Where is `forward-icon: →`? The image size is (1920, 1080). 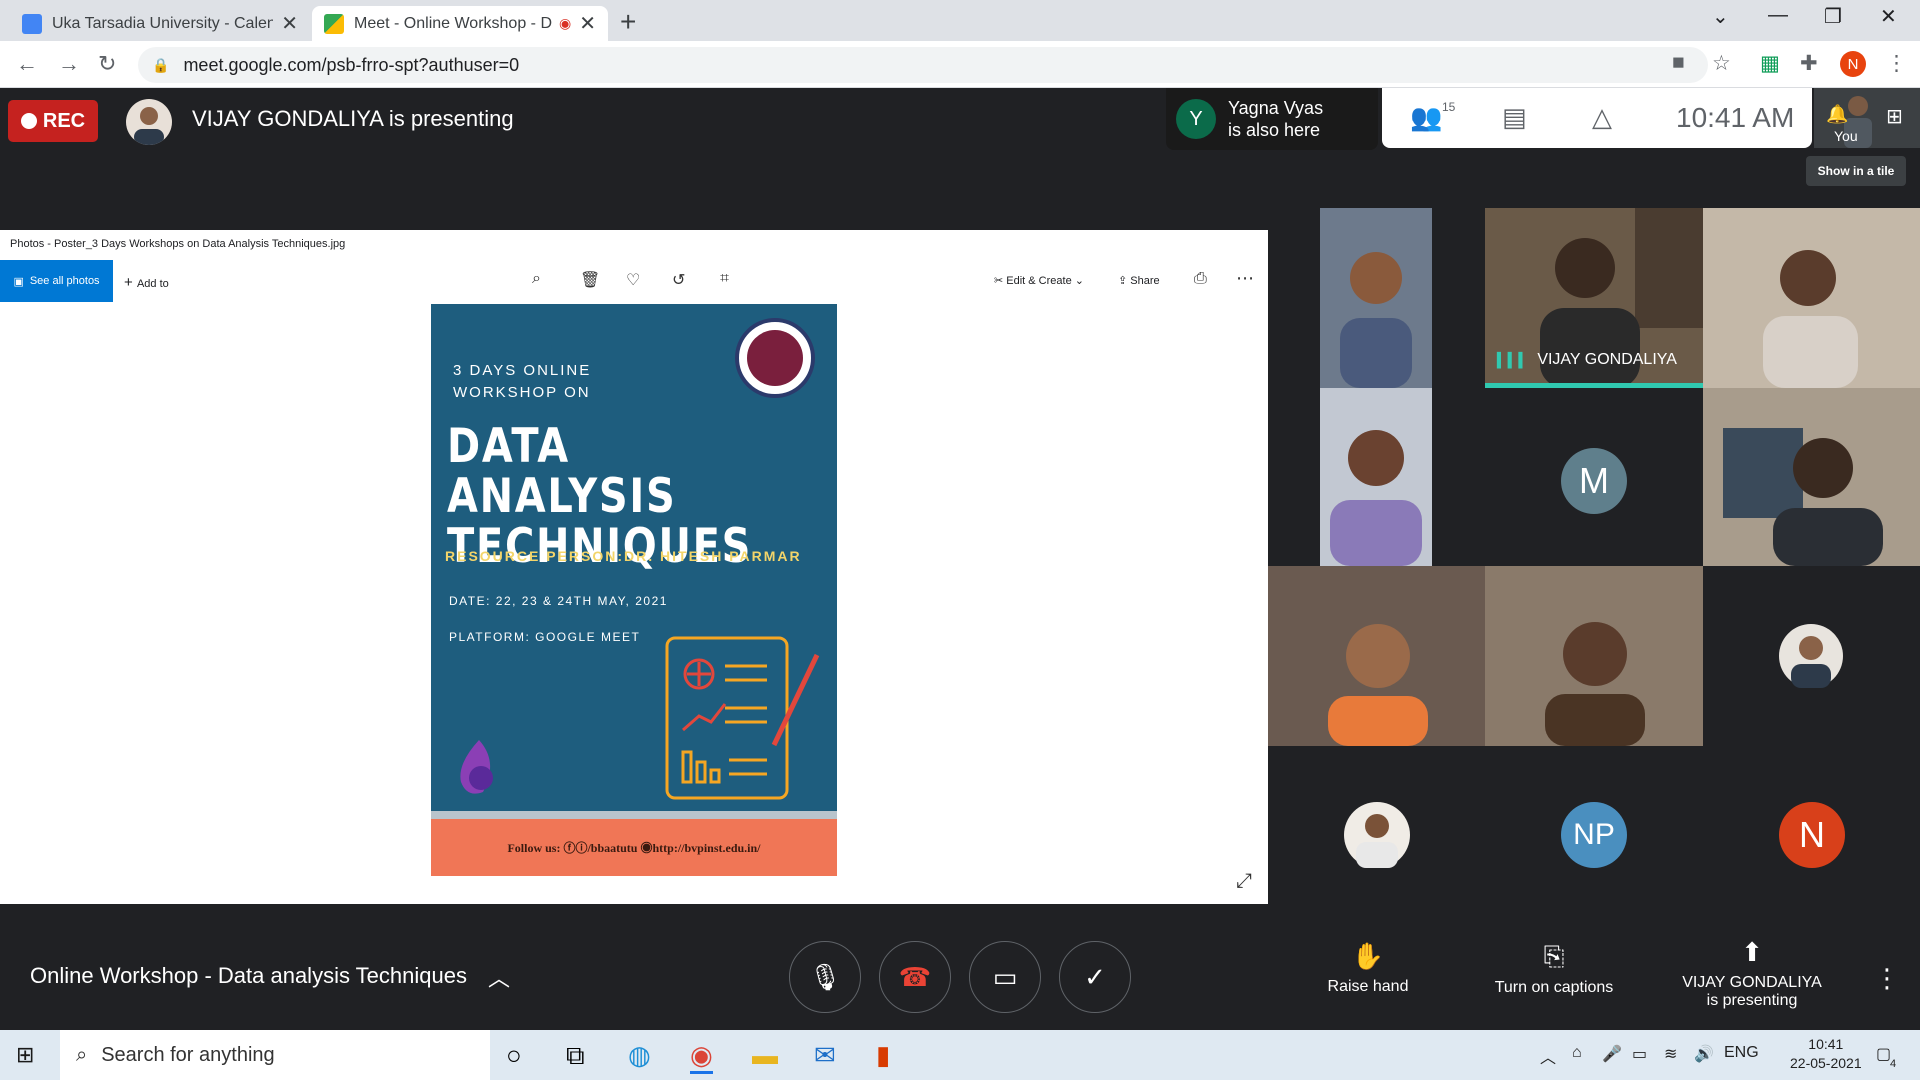
forward-icon: → is located at coordinates (69, 64).